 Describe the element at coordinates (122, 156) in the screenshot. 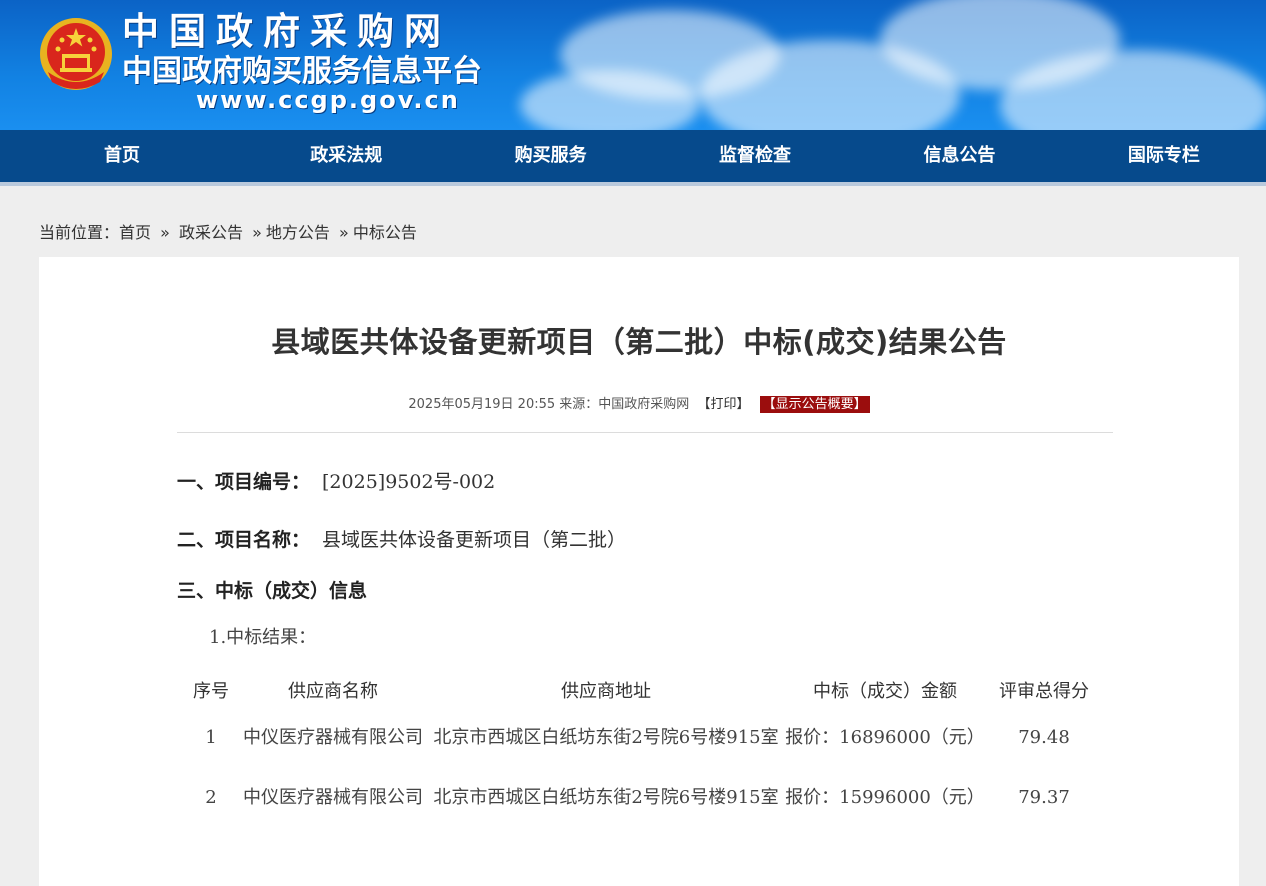

I see `nav-item-home: 首页` at that location.